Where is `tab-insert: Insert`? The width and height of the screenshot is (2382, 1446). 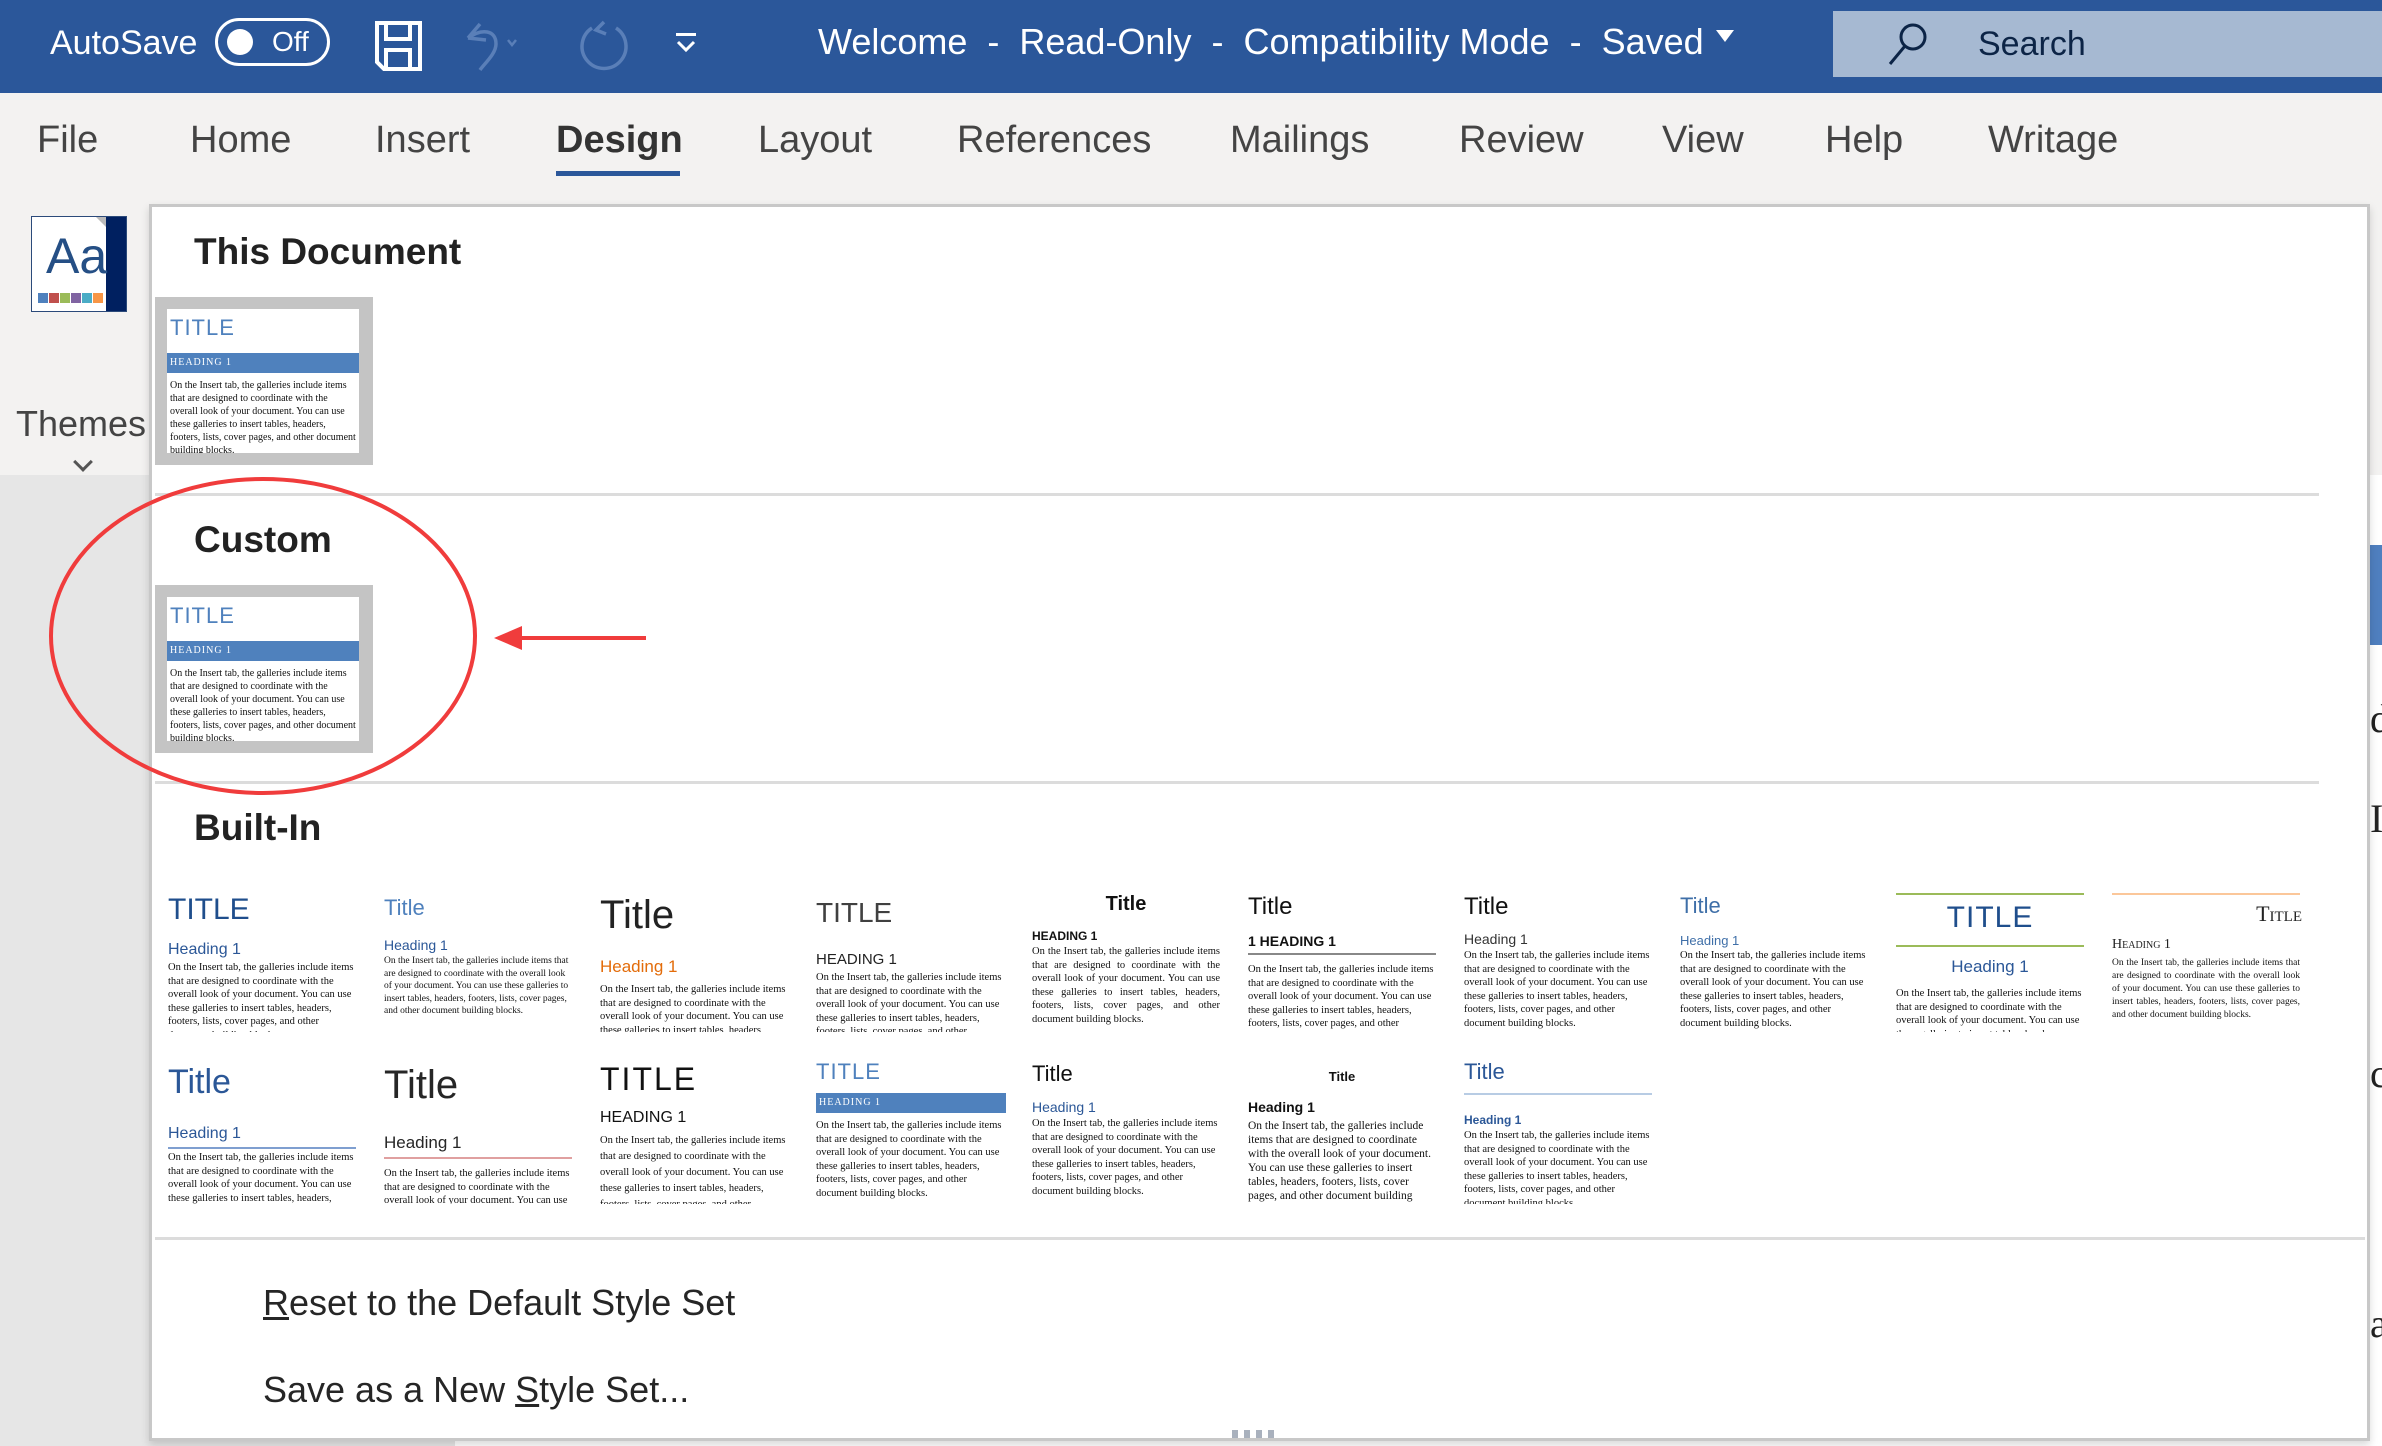 tab-insert: Insert is located at coordinates (422, 140).